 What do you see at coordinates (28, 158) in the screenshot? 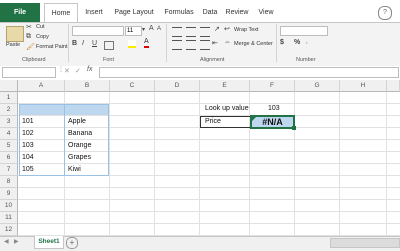
I see `cell-a6: 104` at bounding box center [28, 158].